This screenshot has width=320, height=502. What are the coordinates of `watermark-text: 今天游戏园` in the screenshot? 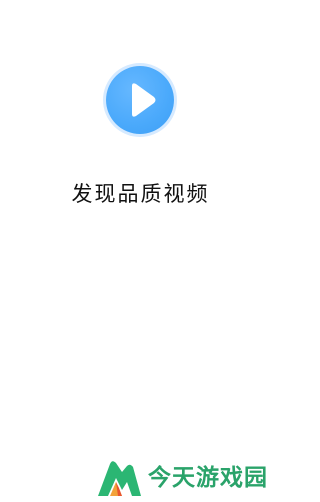 It's located at (208, 478).